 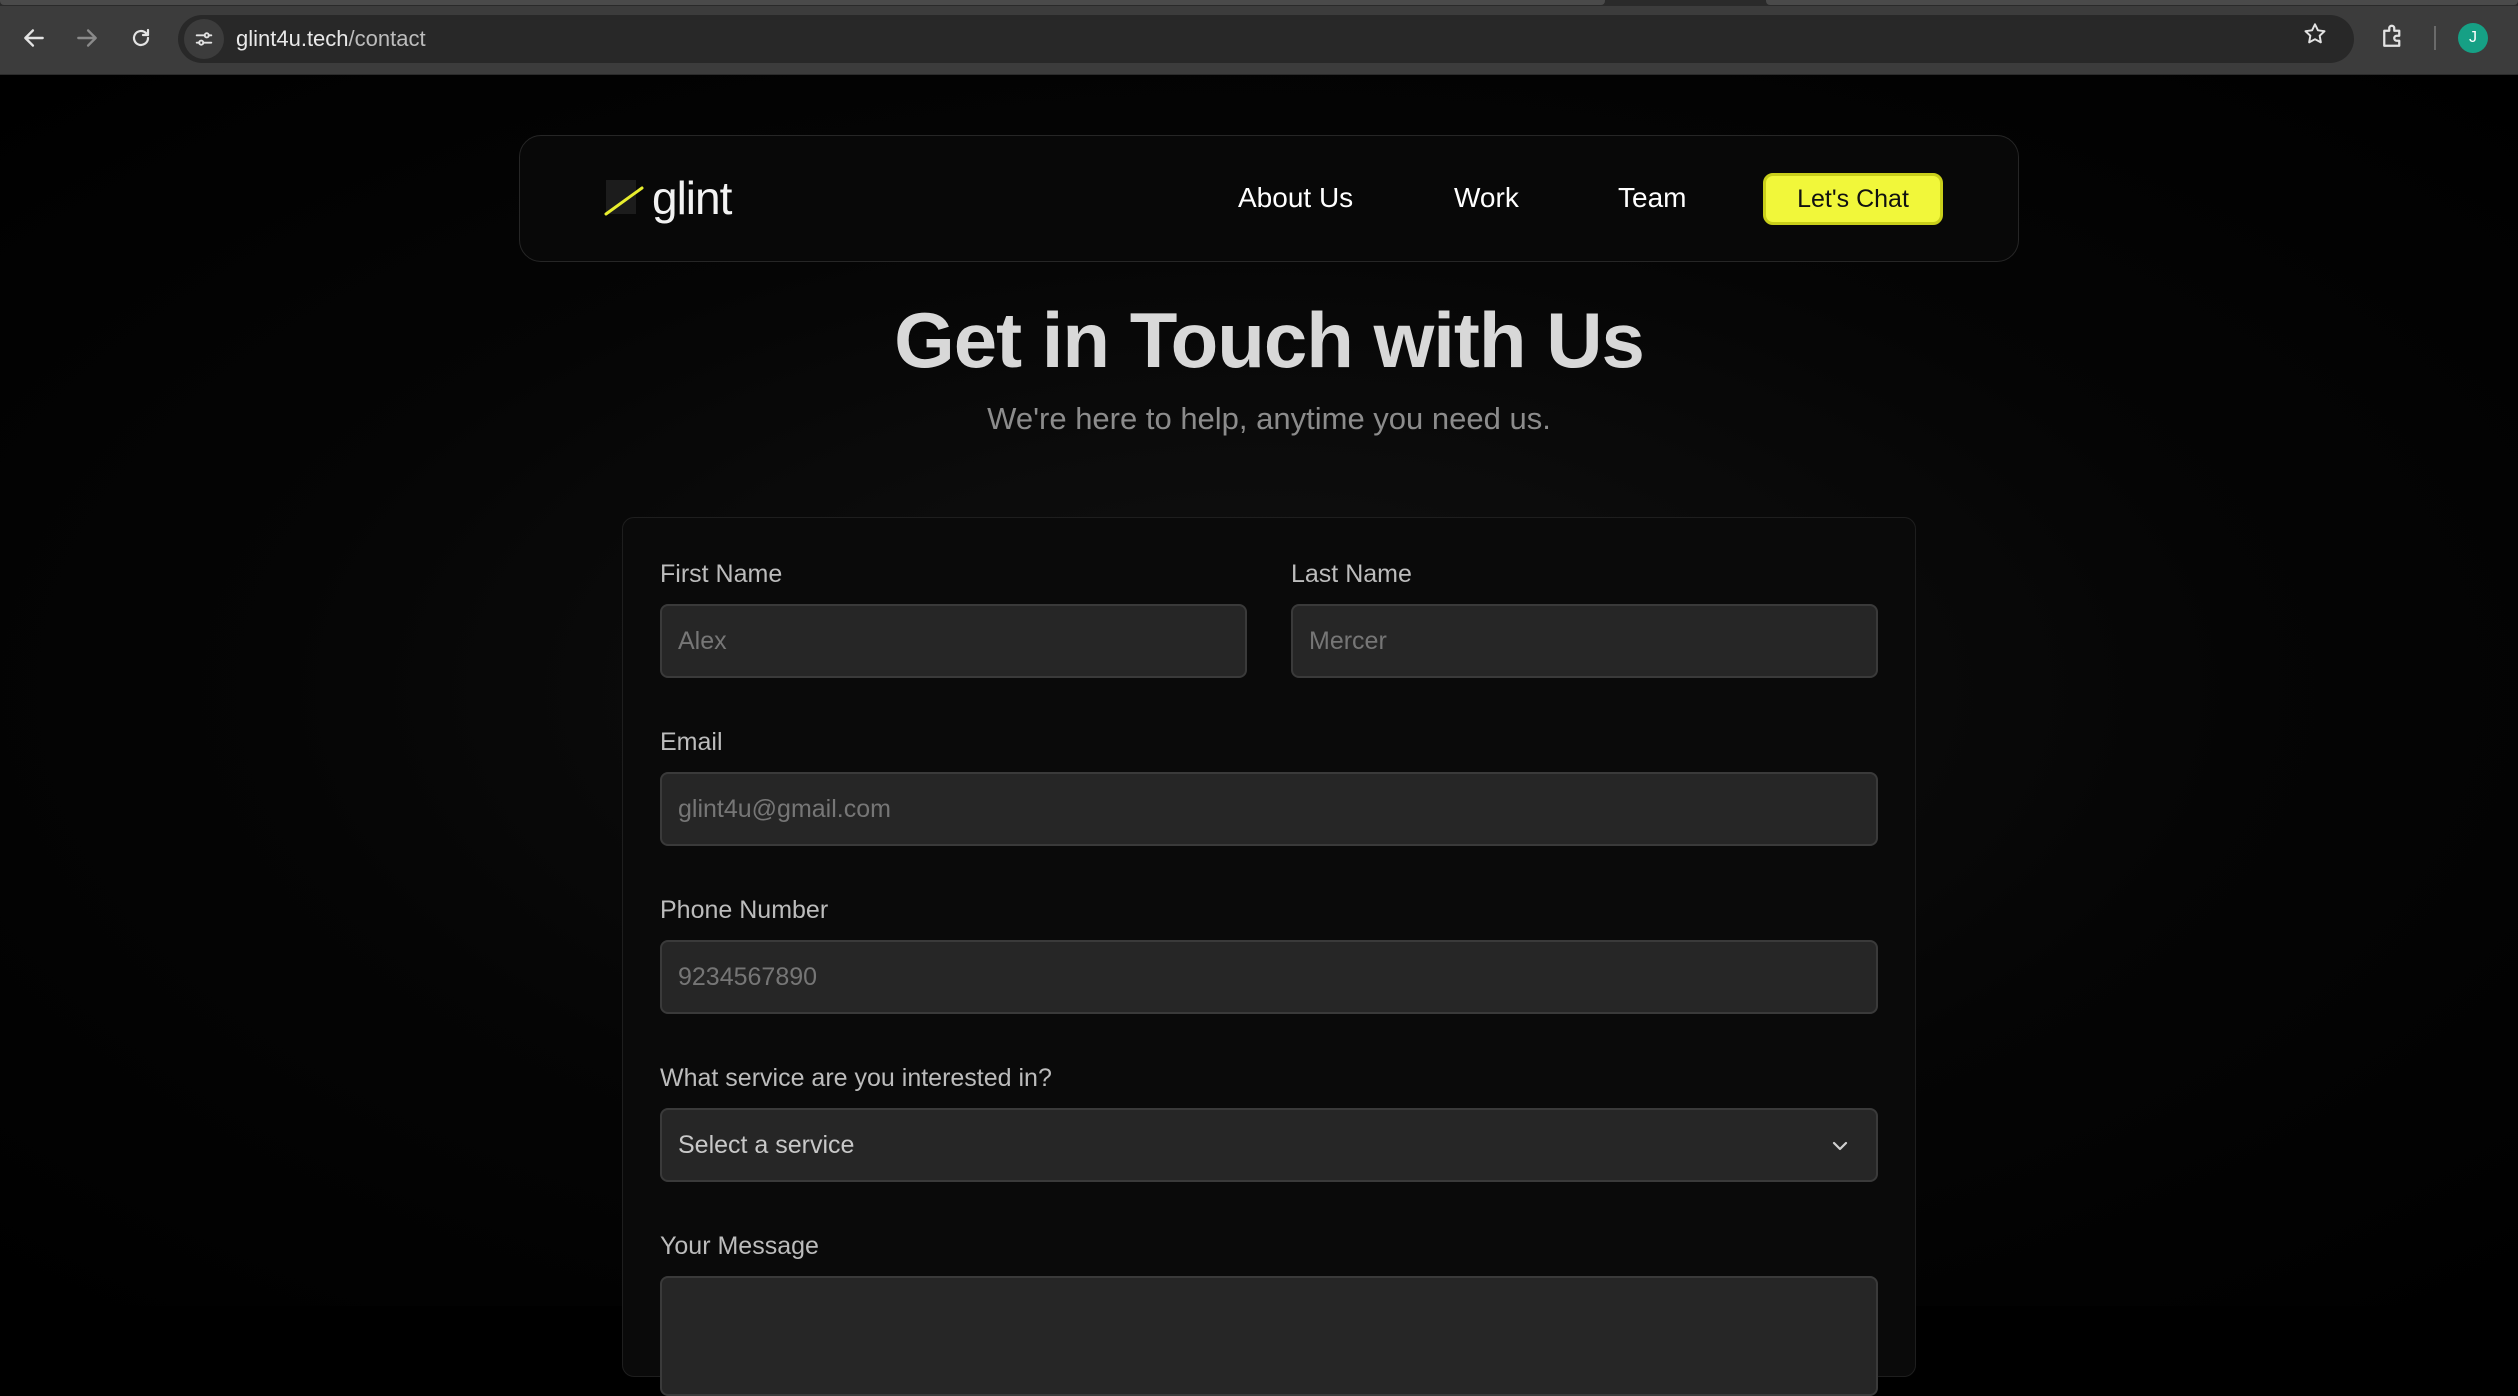 What do you see at coordinates (2315, 37) in the screenshot?
I see `bookmark-star-icon` at bounding box center [2315, 37].